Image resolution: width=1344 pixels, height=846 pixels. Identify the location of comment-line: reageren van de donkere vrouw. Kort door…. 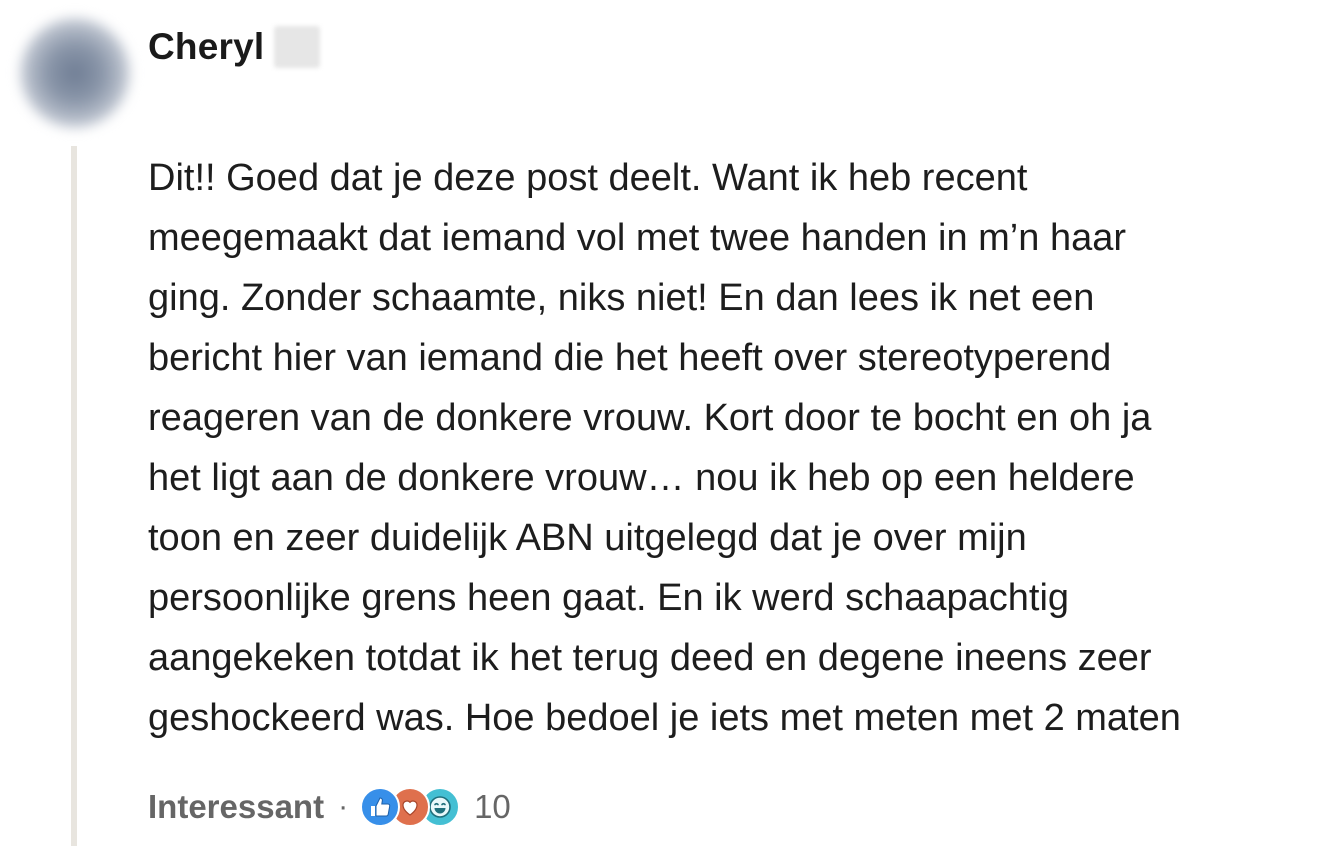
(650, 418).